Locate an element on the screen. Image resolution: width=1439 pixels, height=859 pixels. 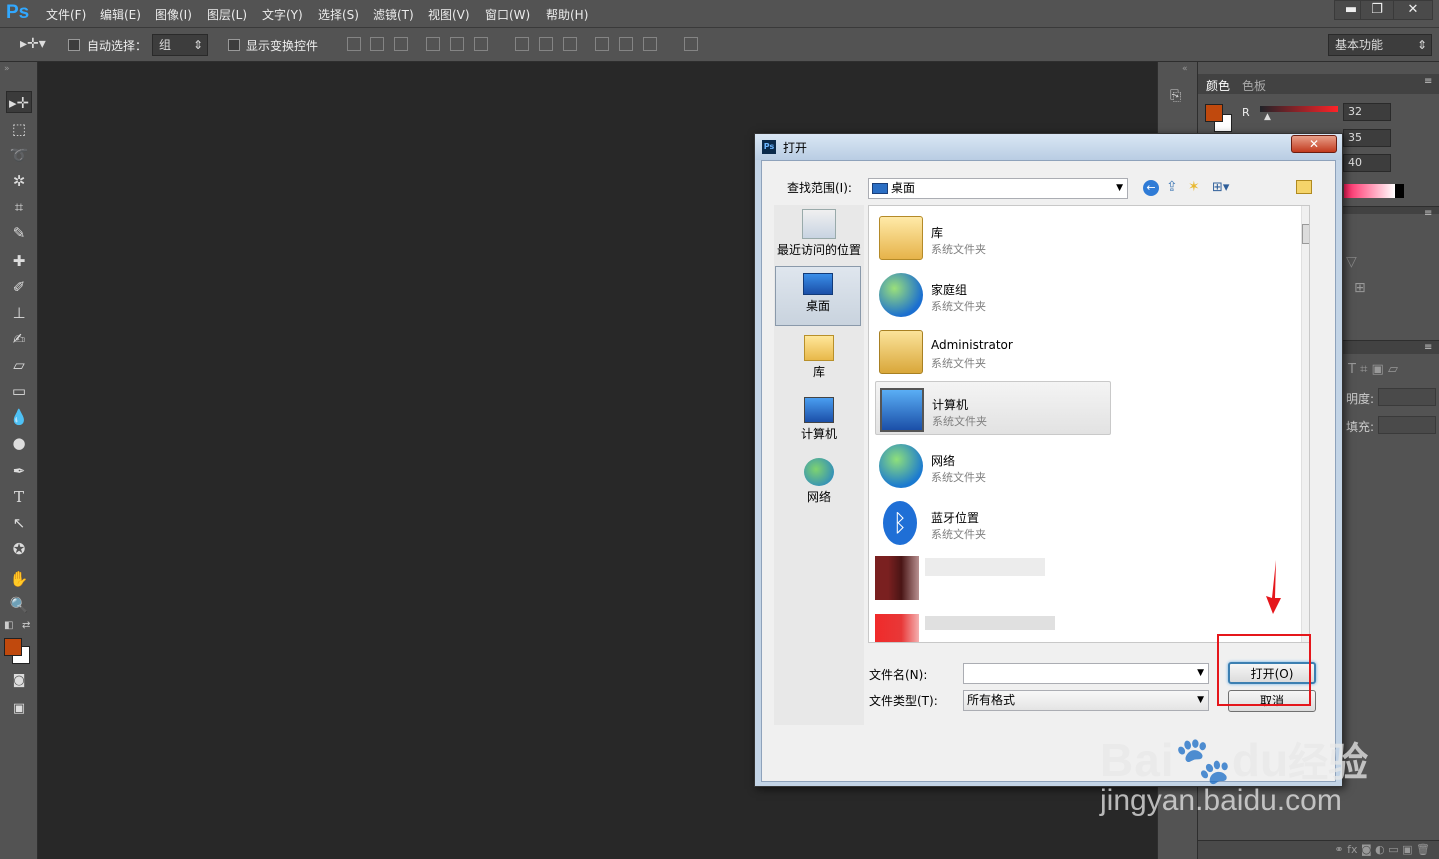
filetype-dropdown: 所有格式 ▼ is located at coordinates (1086, 700).